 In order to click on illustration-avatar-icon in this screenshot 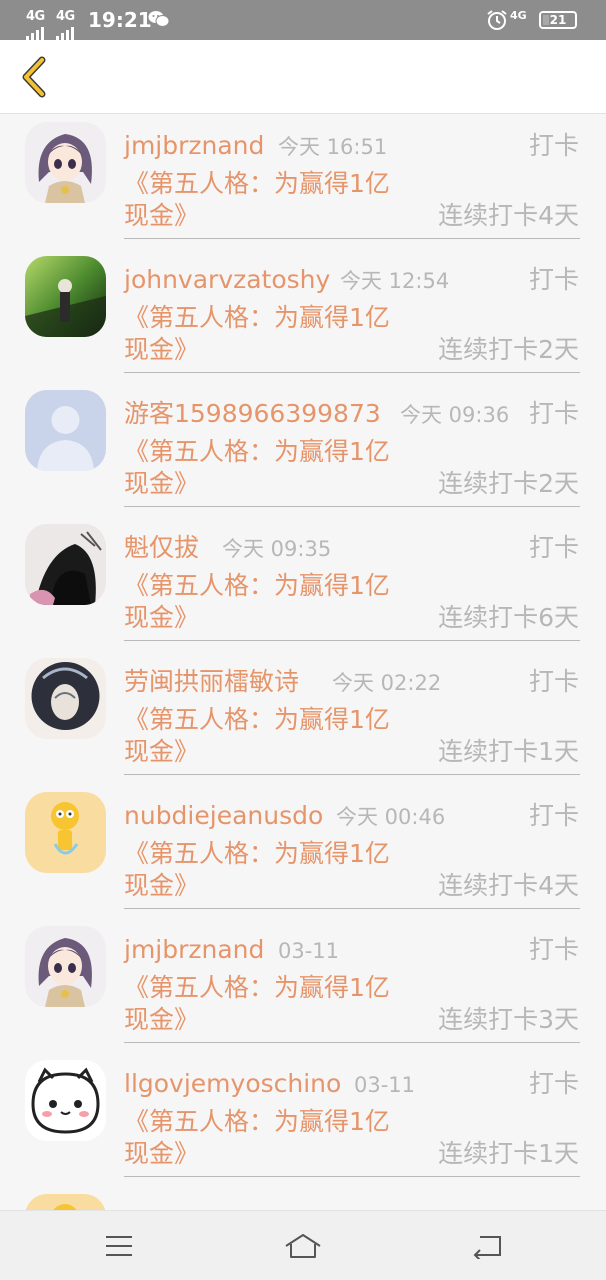, I will do `click(65, 564)`.